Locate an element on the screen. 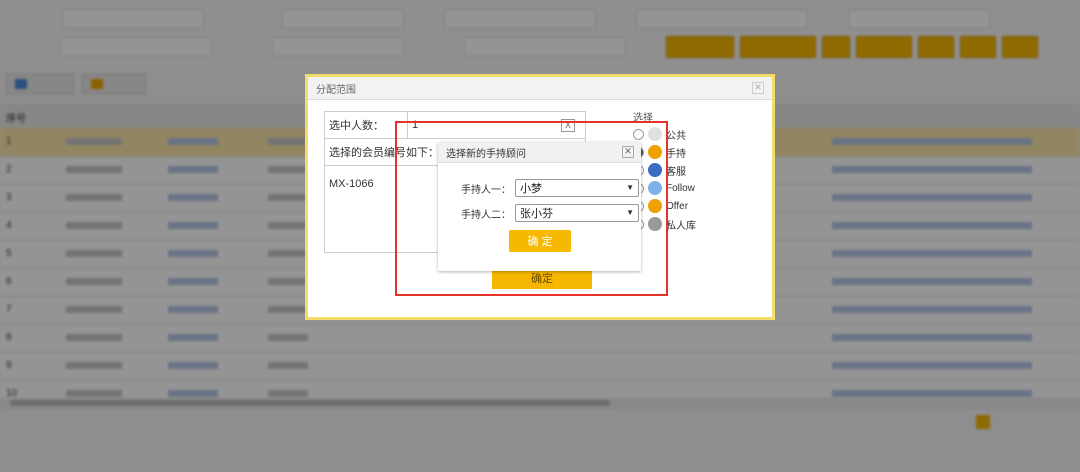 Image resolution: width=1080 pixels, height=472 pixels. holder1-row: 手持人一： 小梦 ▼ is located at coordinates (543, 188).